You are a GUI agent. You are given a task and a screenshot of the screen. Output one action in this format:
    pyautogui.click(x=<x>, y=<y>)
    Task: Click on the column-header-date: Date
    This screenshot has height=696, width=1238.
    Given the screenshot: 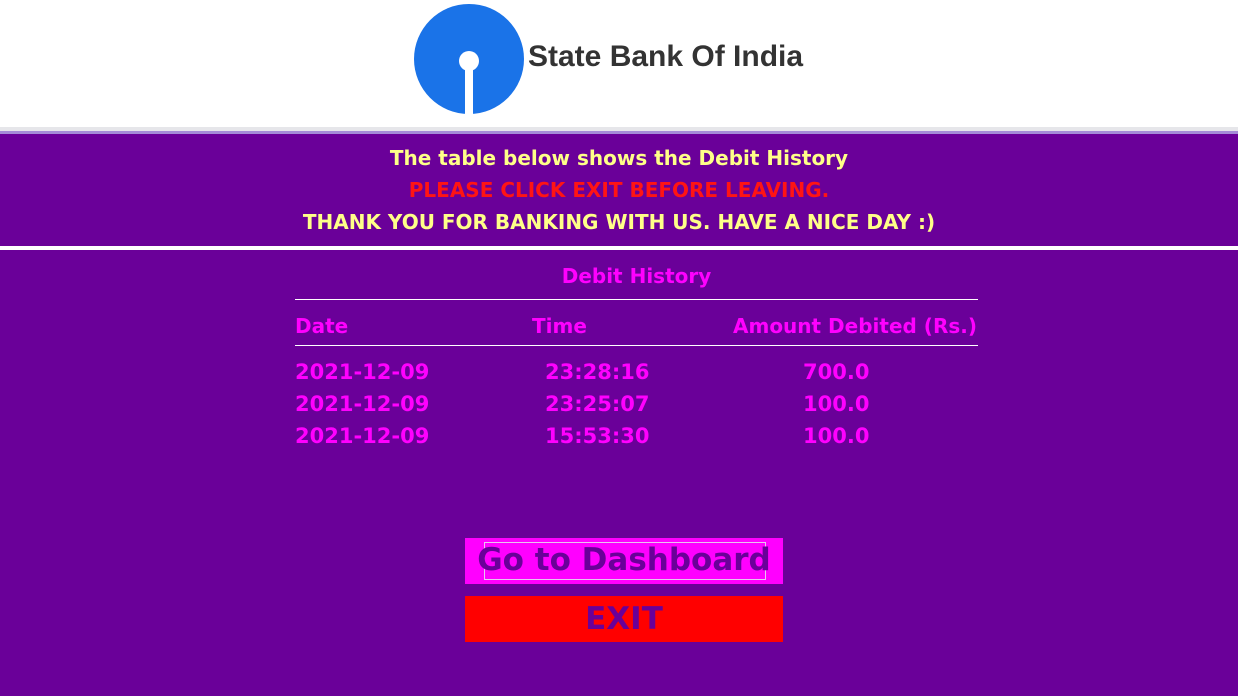 What is the action you would take?
    pyautogui.click(x=322, y=326)
    